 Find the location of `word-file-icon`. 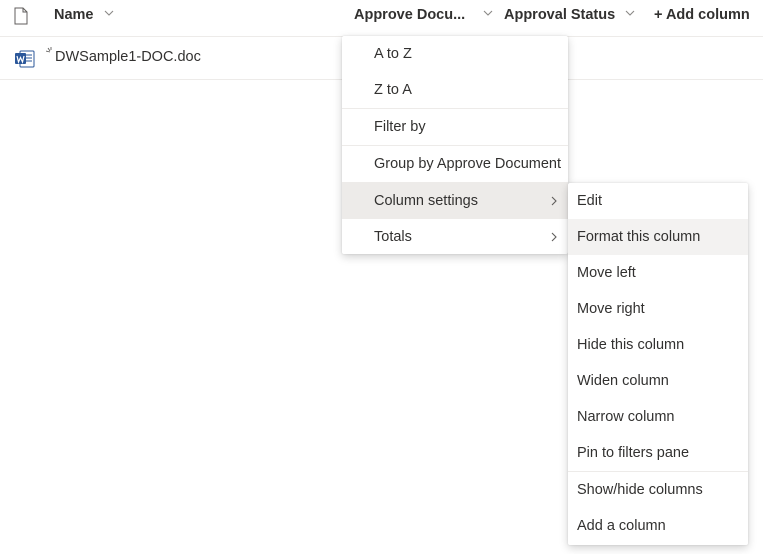

word-file-icon is located at coordinates (25, 61).